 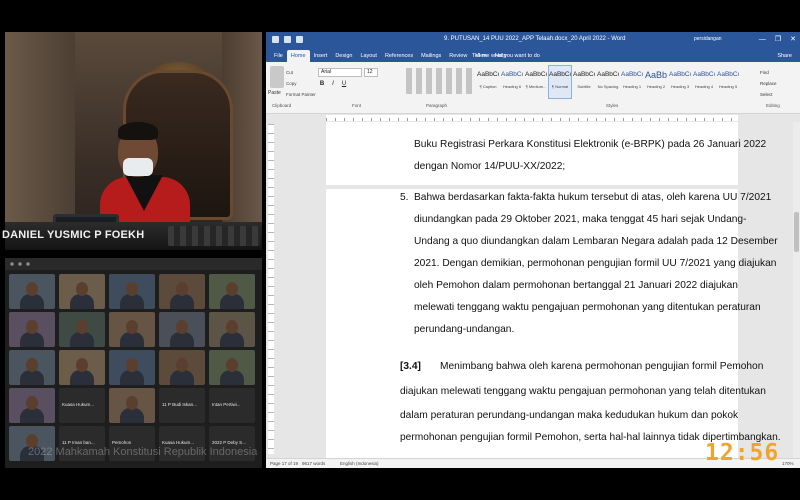 What do you see at coordinates (122, 442) in the screenshot?
I see `participant-name: Pemohon` at bounding box center [122, 442].